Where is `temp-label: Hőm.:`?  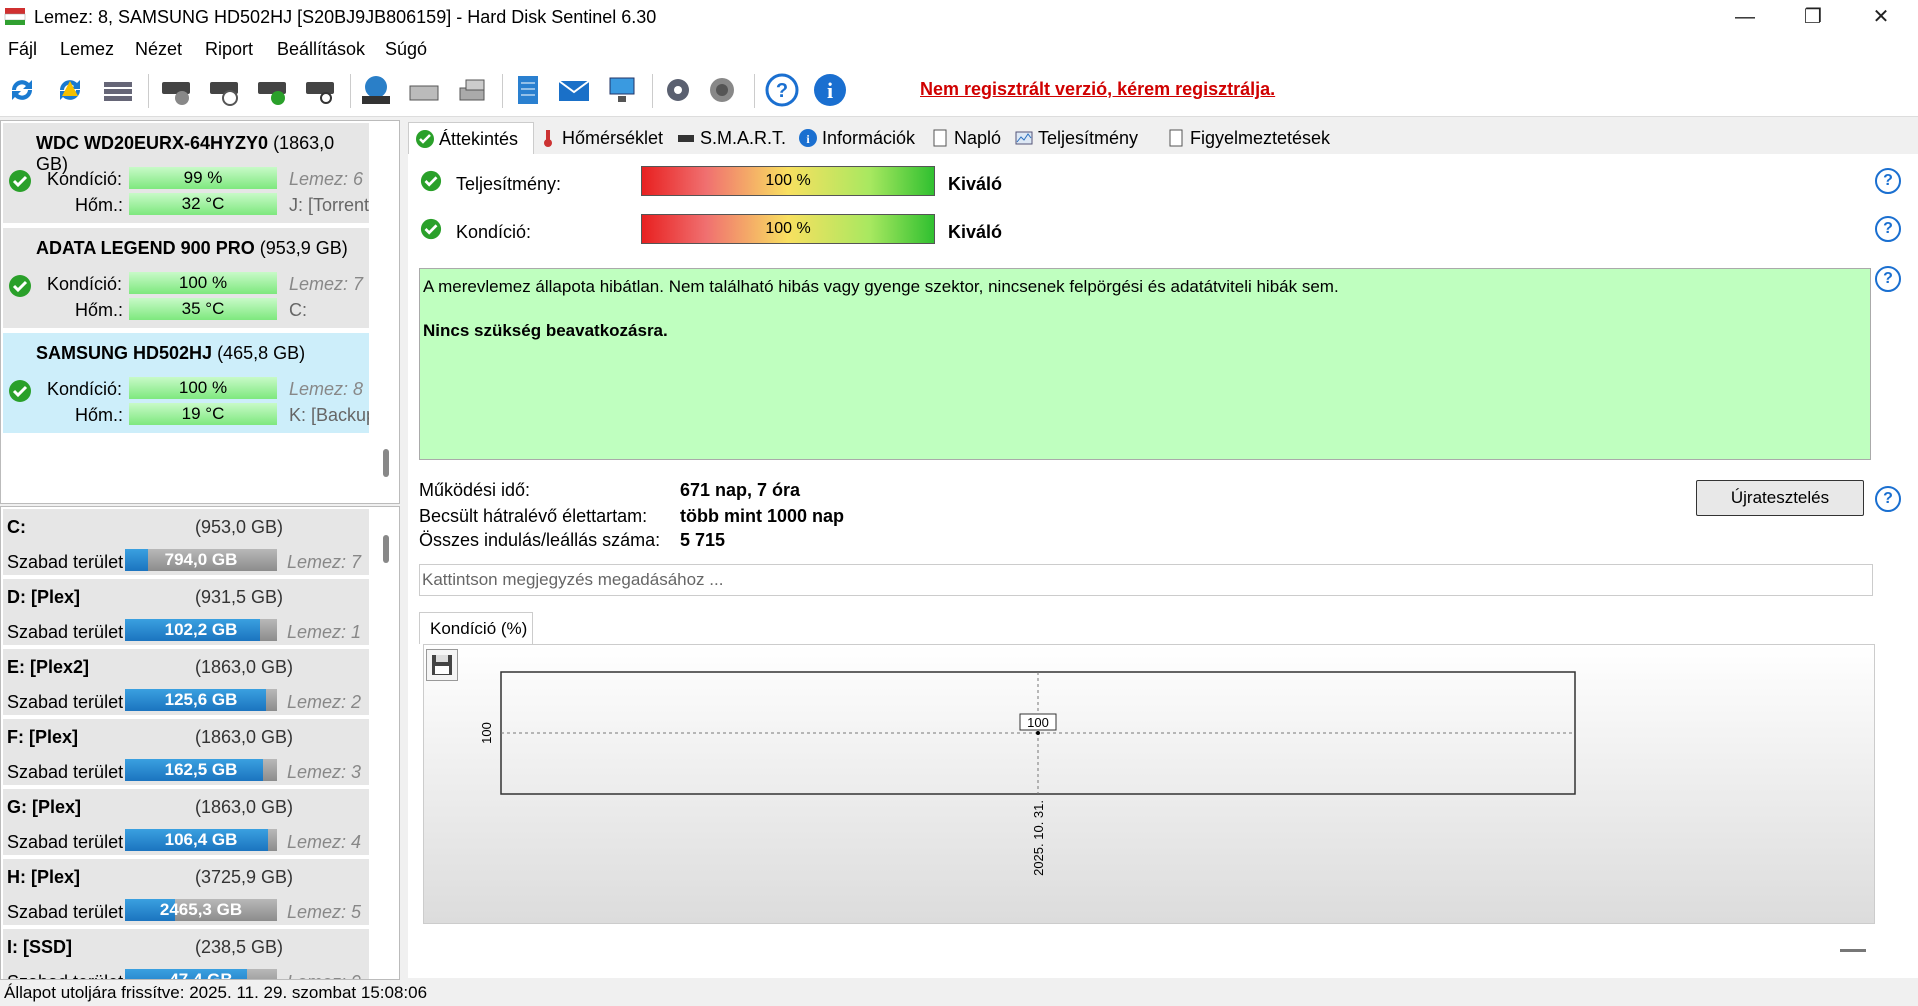 temp-label: Hőm.: is located at coordinates (99, 310).